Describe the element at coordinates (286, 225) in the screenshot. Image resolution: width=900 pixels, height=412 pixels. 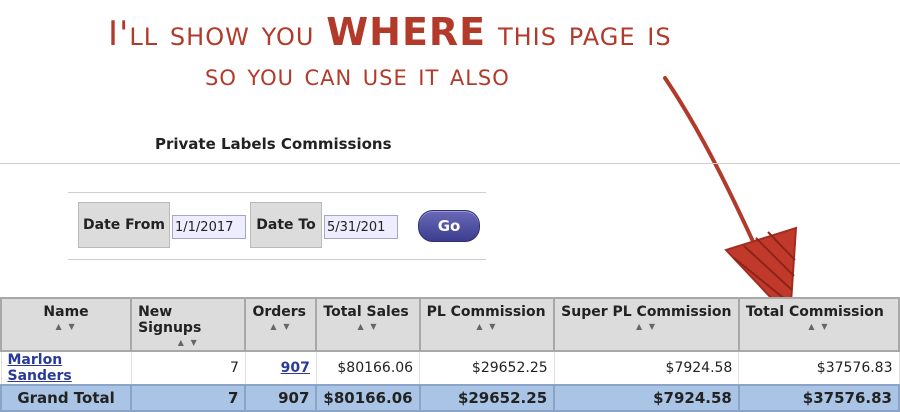
I see `date-to-label: Date To` at that location.